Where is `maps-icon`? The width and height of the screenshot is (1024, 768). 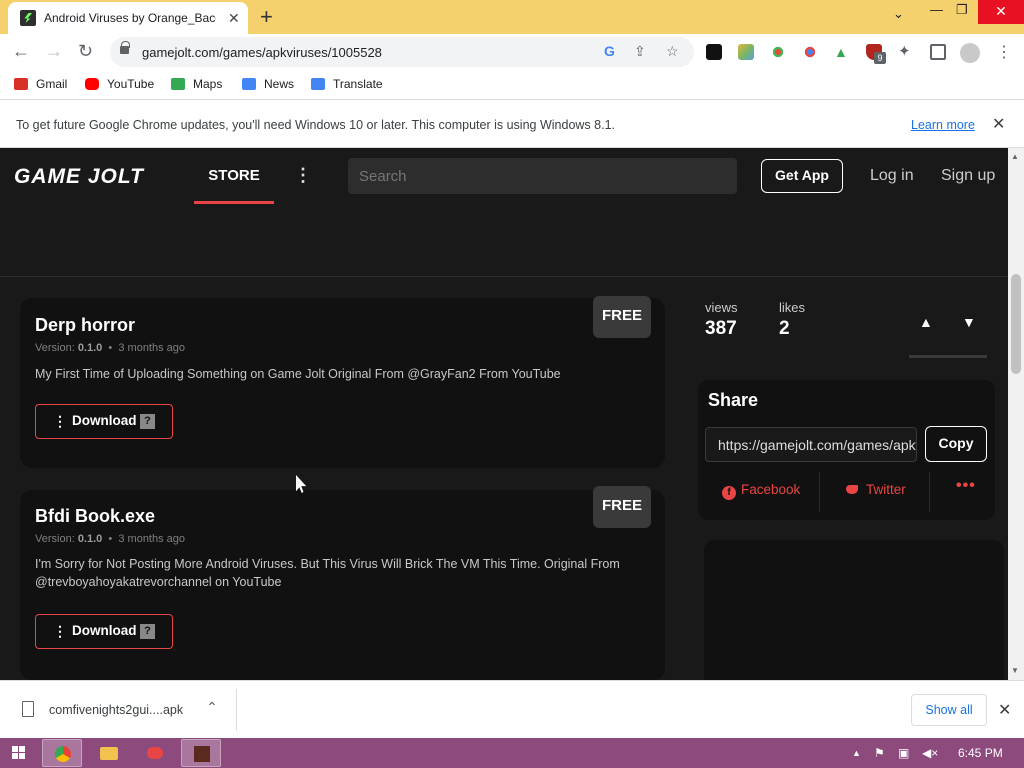
maps-icon is located at coordinates (178, 84).